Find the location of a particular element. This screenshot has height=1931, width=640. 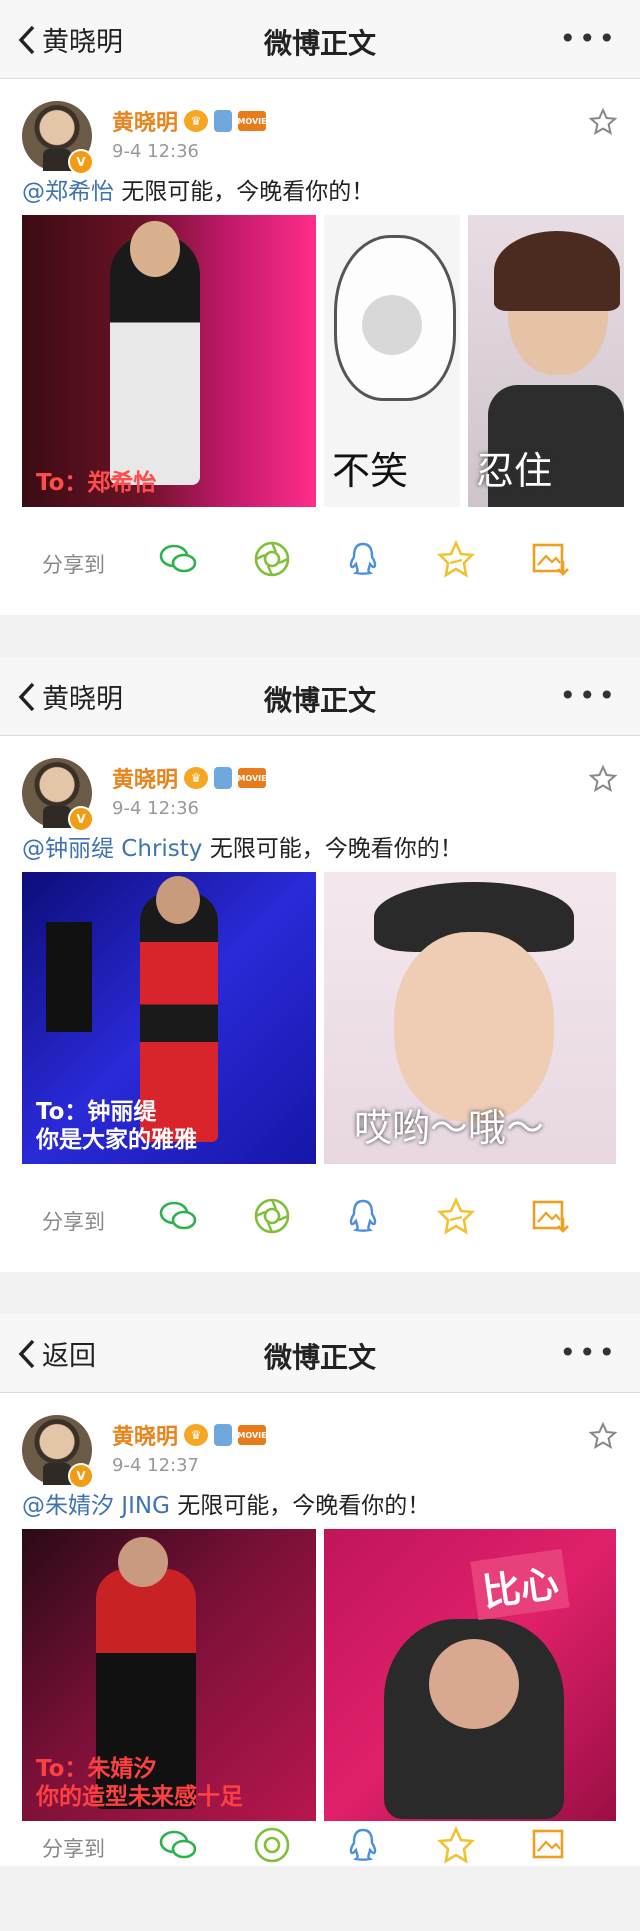

post-image: 忍住 is located at coordinates (546, 361).